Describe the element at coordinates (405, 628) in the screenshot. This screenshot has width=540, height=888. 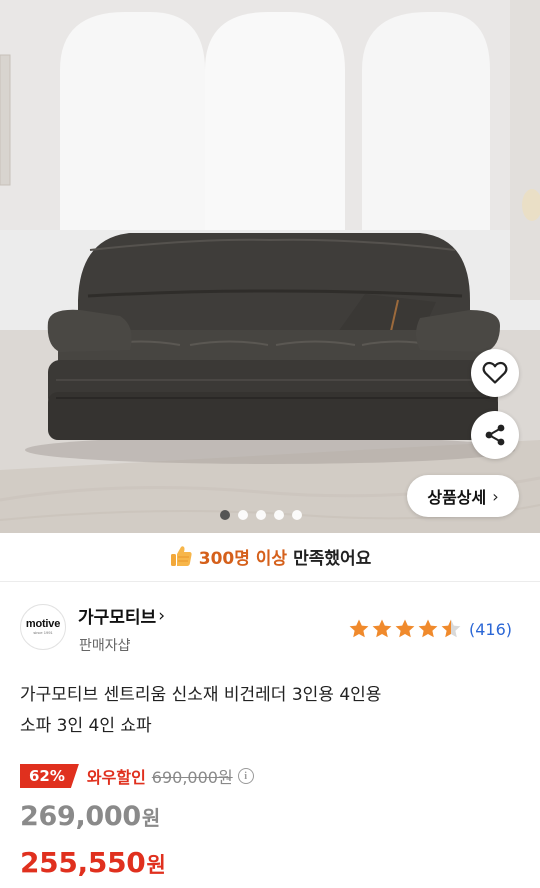
I see `star-rating-icon` at that location.